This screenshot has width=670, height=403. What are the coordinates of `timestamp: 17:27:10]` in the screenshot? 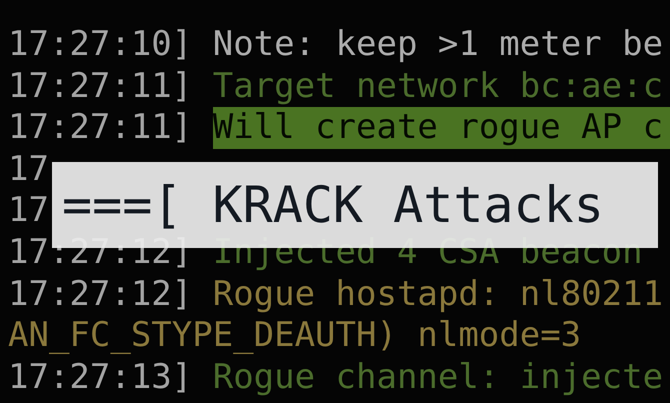 It's located at (100, 44).